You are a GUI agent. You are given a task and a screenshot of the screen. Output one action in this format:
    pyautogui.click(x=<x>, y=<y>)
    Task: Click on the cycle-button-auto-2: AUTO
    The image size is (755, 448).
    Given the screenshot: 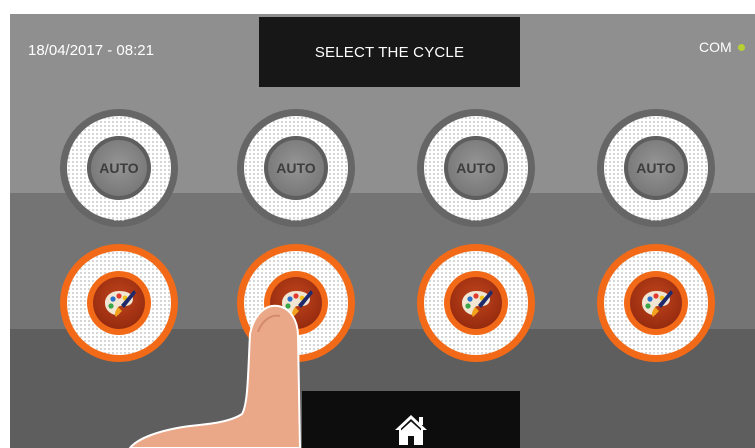 What is the action you would take?
    pyautogui.click(x=296, y=168)
    